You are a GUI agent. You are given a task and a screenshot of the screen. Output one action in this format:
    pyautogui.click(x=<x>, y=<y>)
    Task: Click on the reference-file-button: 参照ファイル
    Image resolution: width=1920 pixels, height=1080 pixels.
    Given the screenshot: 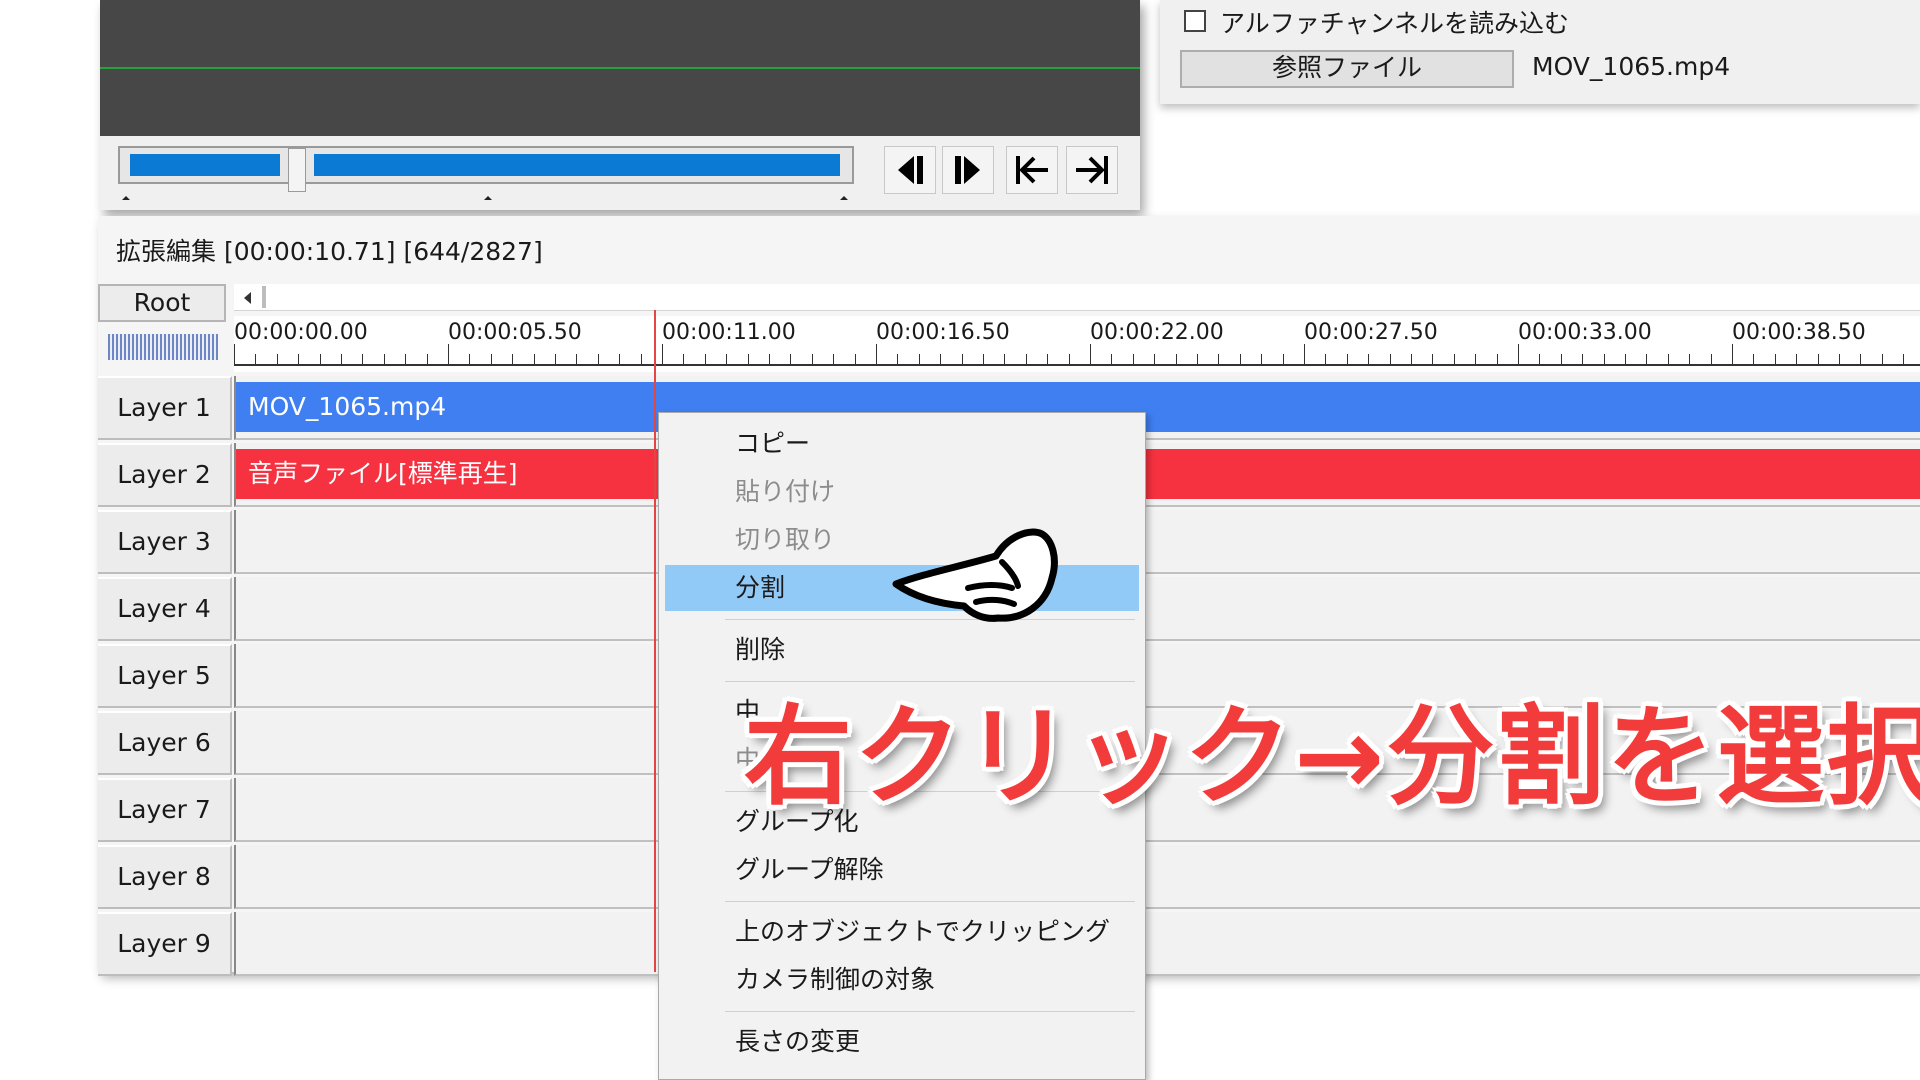 What is the action you would take?
    pyautogui.click(x=1347, y=69)
    